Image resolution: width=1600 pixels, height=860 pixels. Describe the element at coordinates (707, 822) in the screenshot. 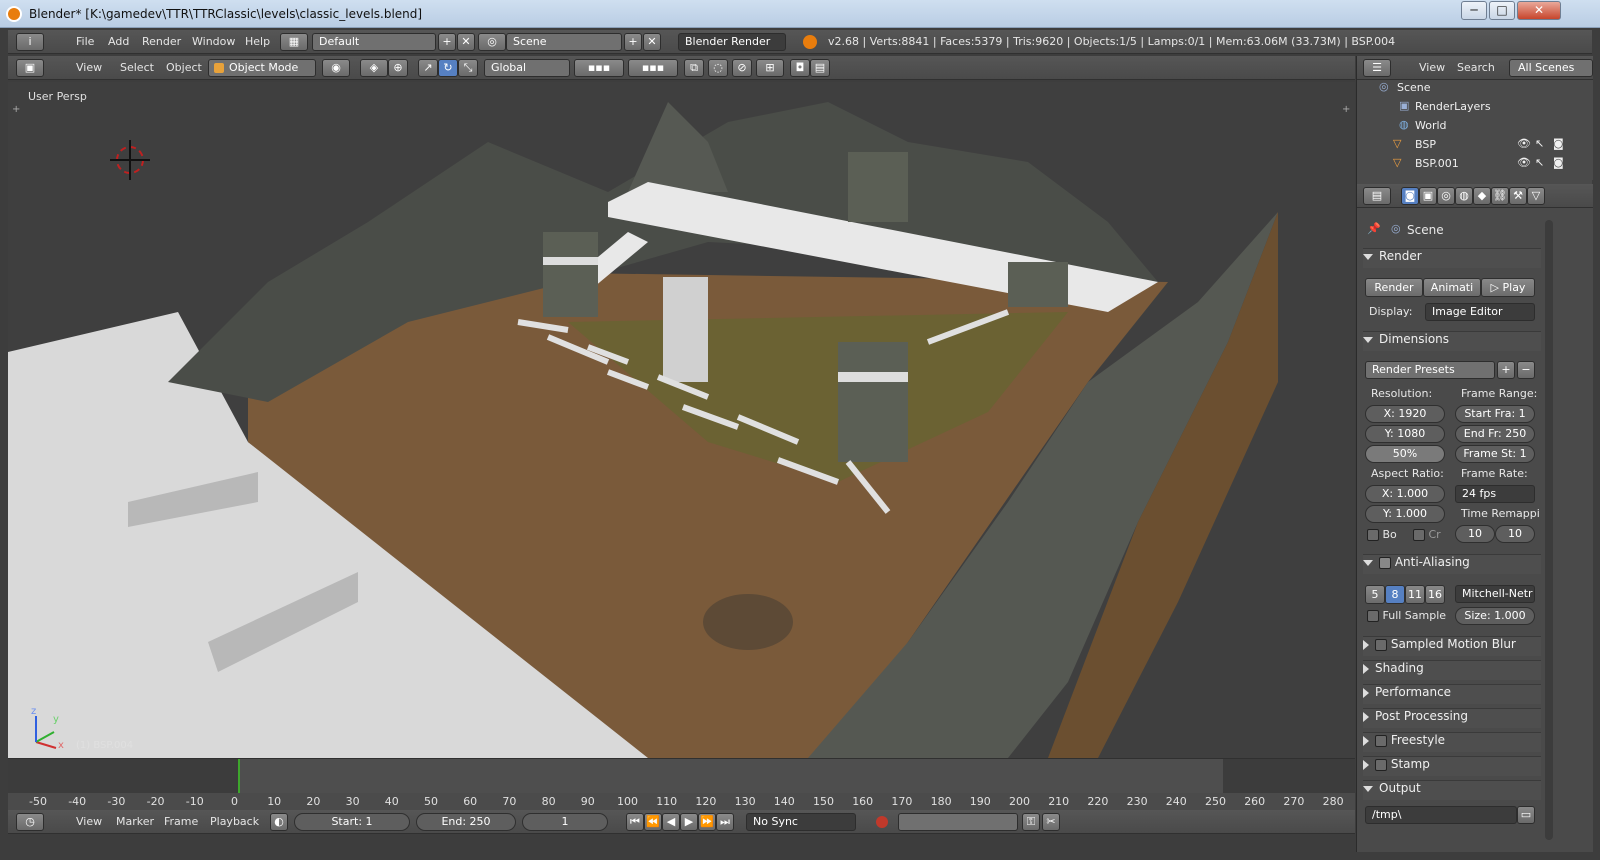

I see `next-keyframe-icon: ⏩` at that location.